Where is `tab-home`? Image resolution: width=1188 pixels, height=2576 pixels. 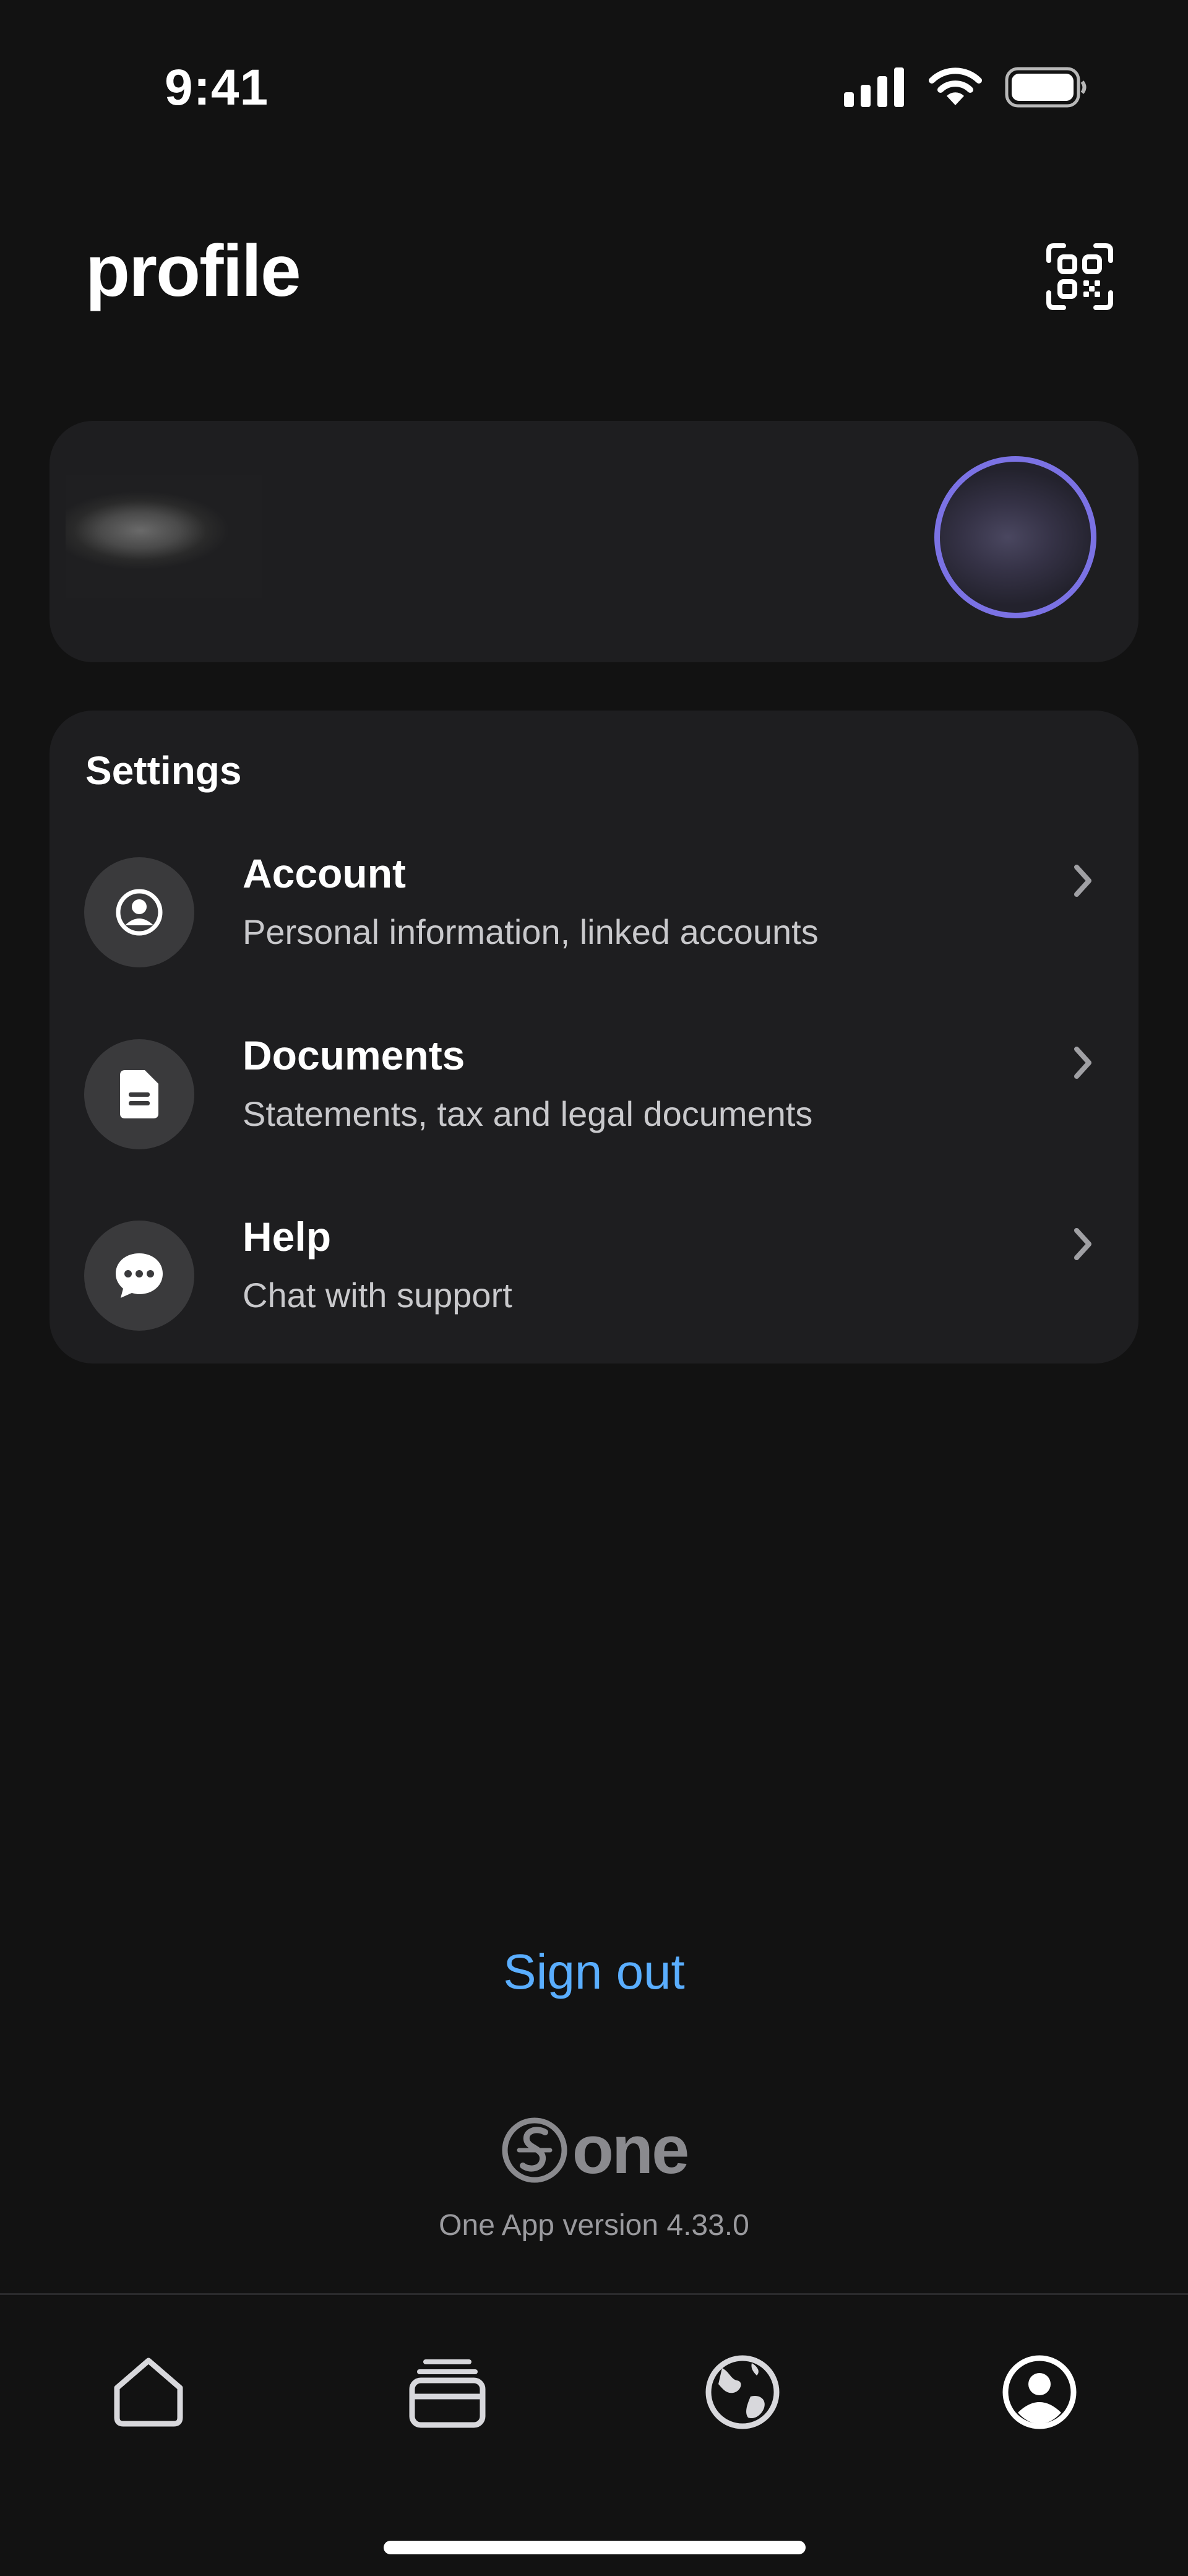
tab-home is located at coordinates (148, 2392).